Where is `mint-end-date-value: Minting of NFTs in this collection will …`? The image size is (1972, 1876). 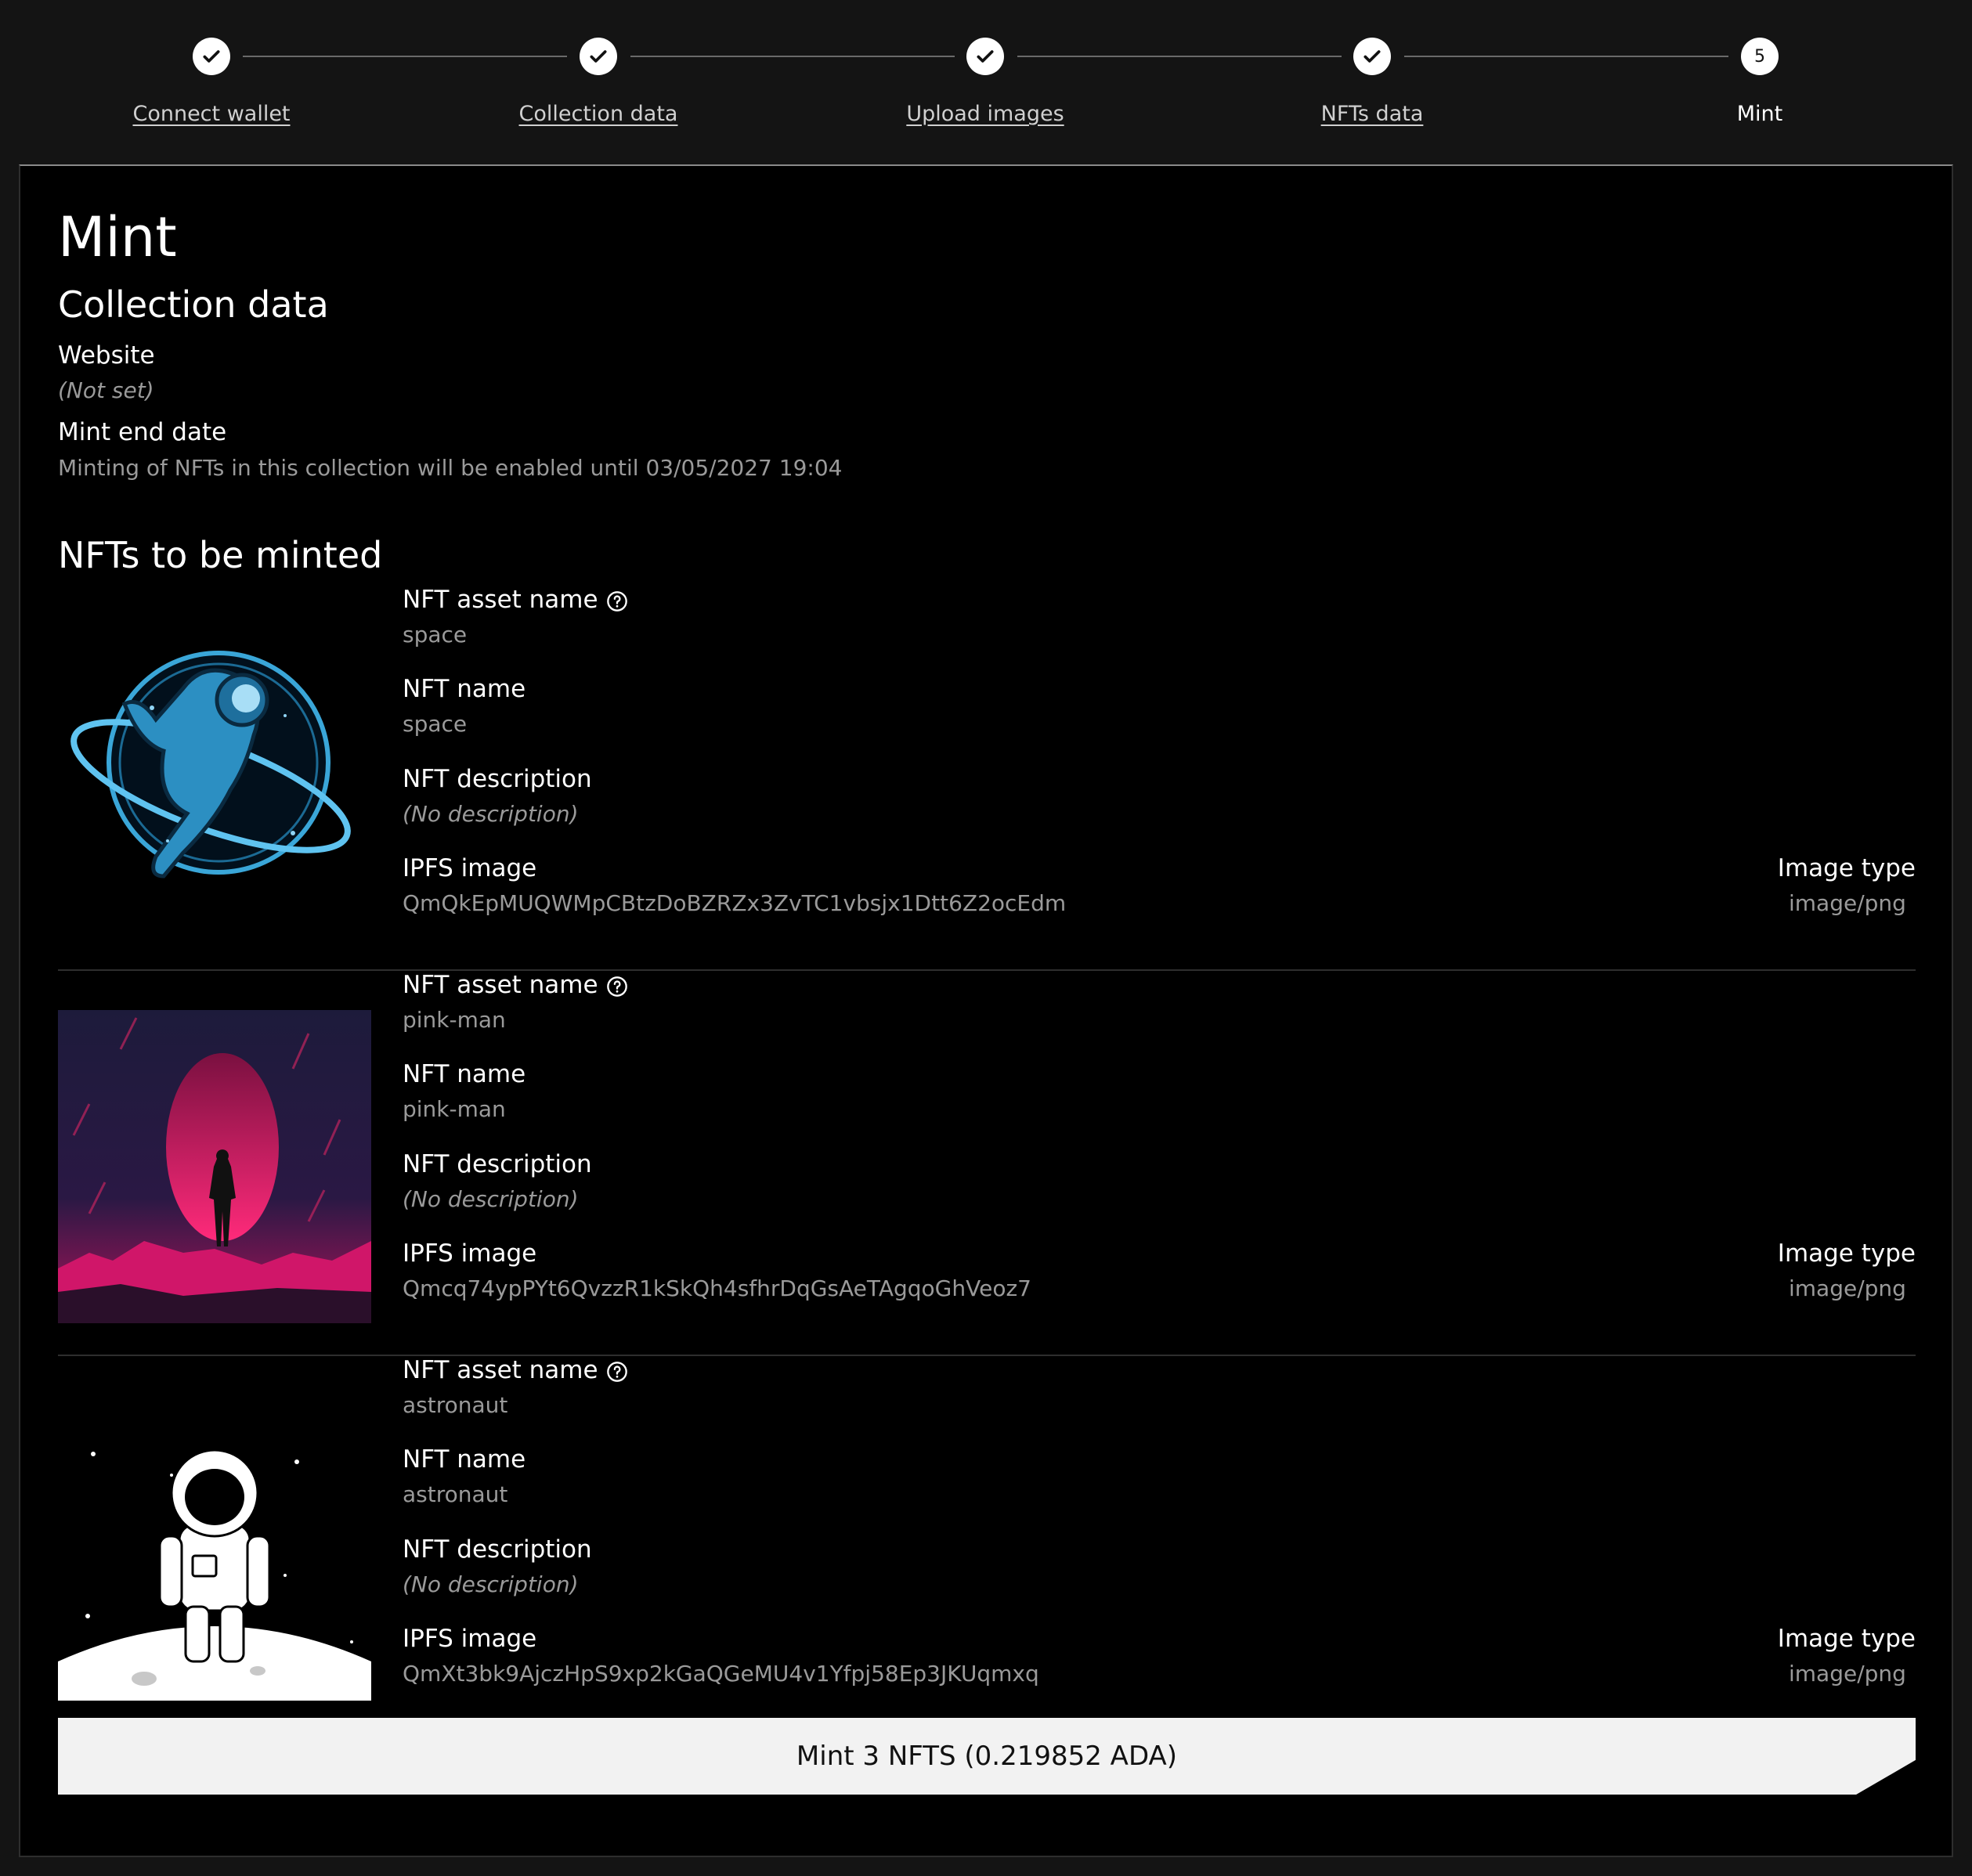 mint-end-date-value: Minting of NFTs in this collection will … is located at coordinates (450, 468).